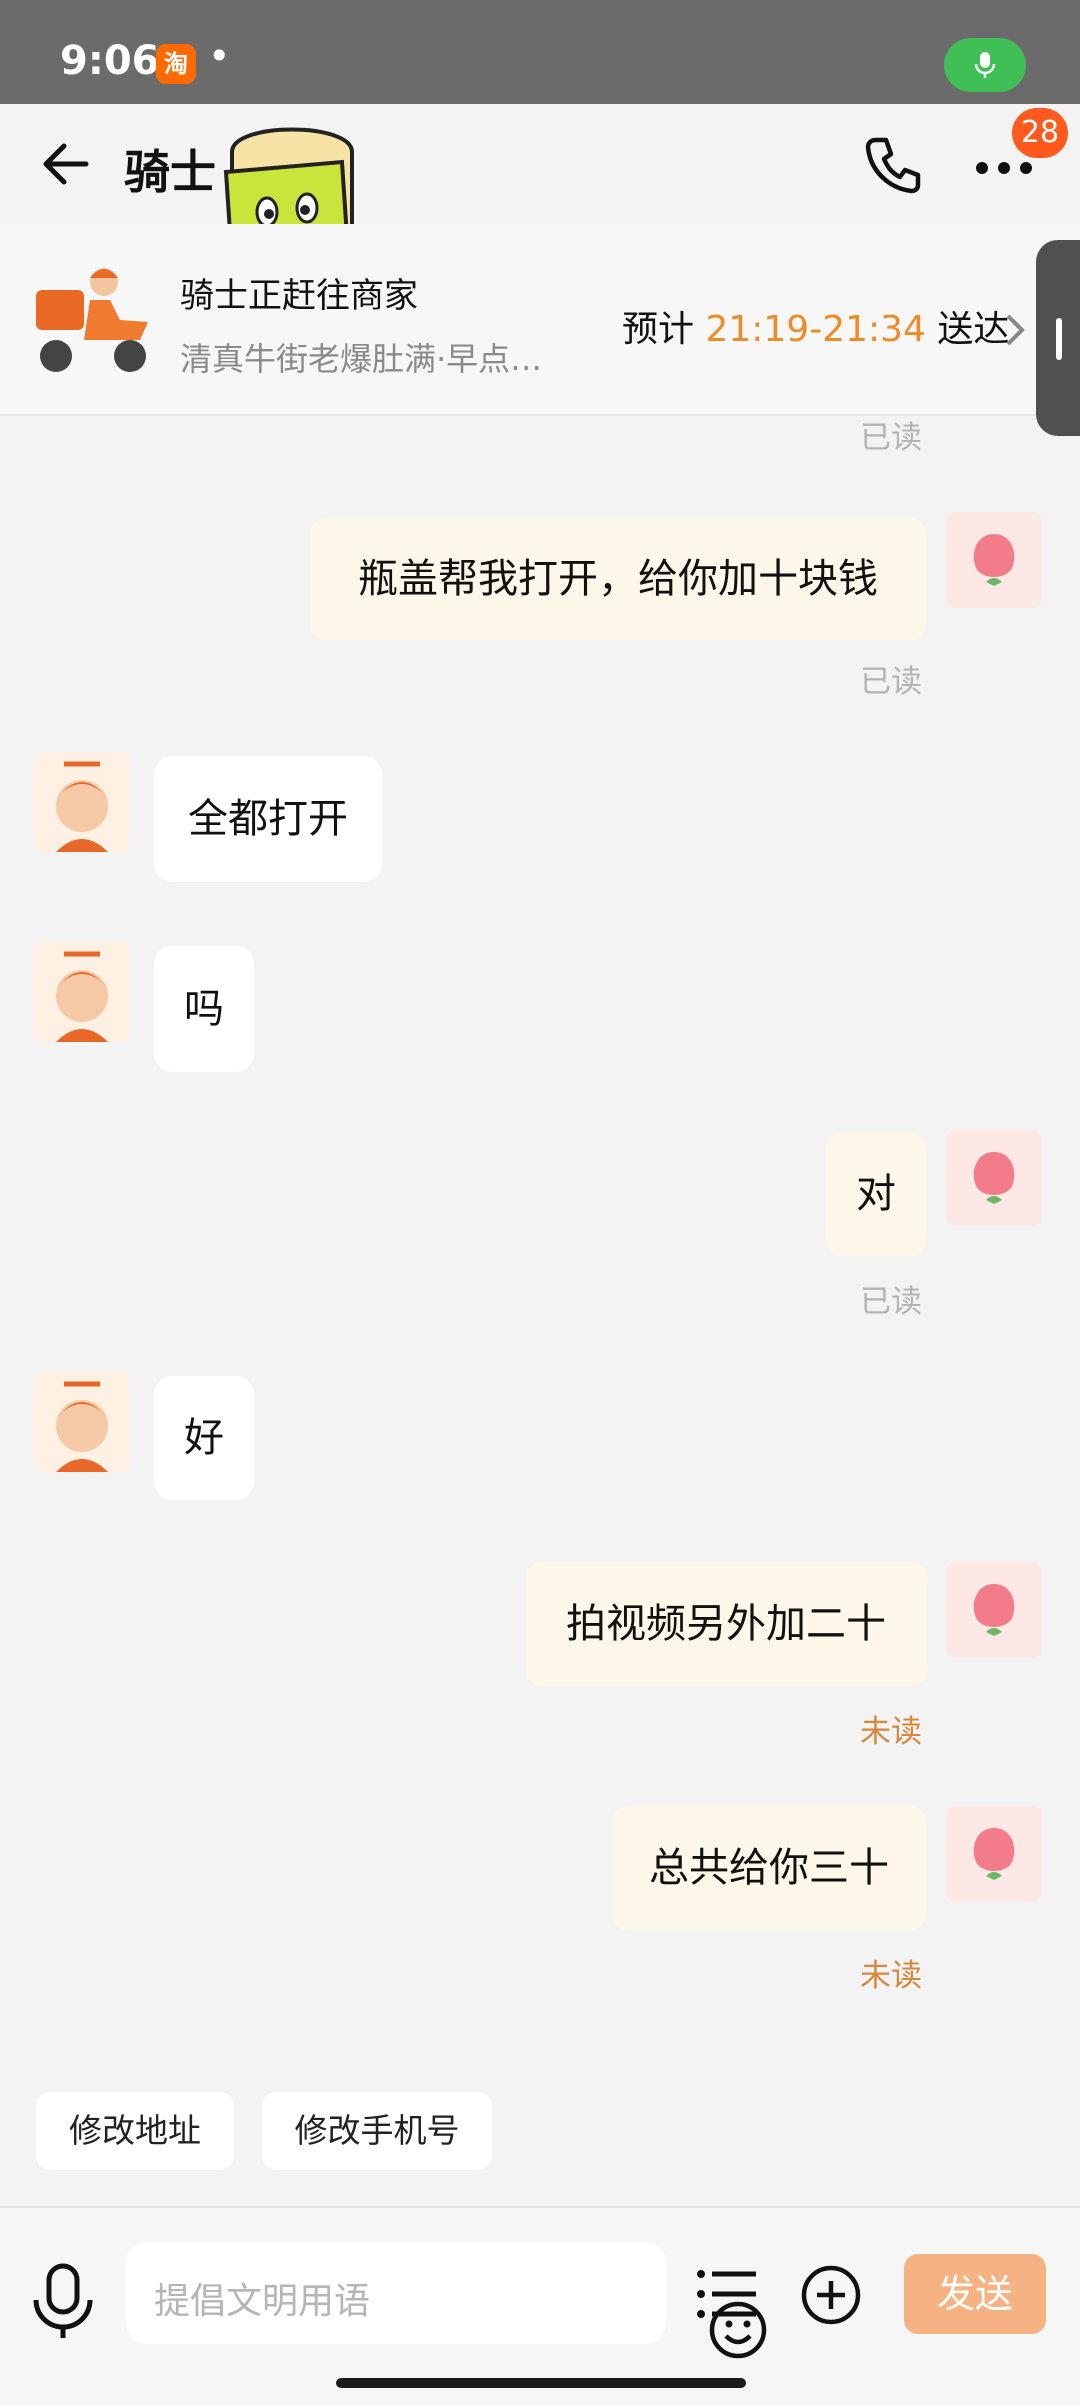  What do you see at coordinates (727, 2294) in the screenshot?
I see `quick-phrases-list-icon` at bounding box center [727, 2294].